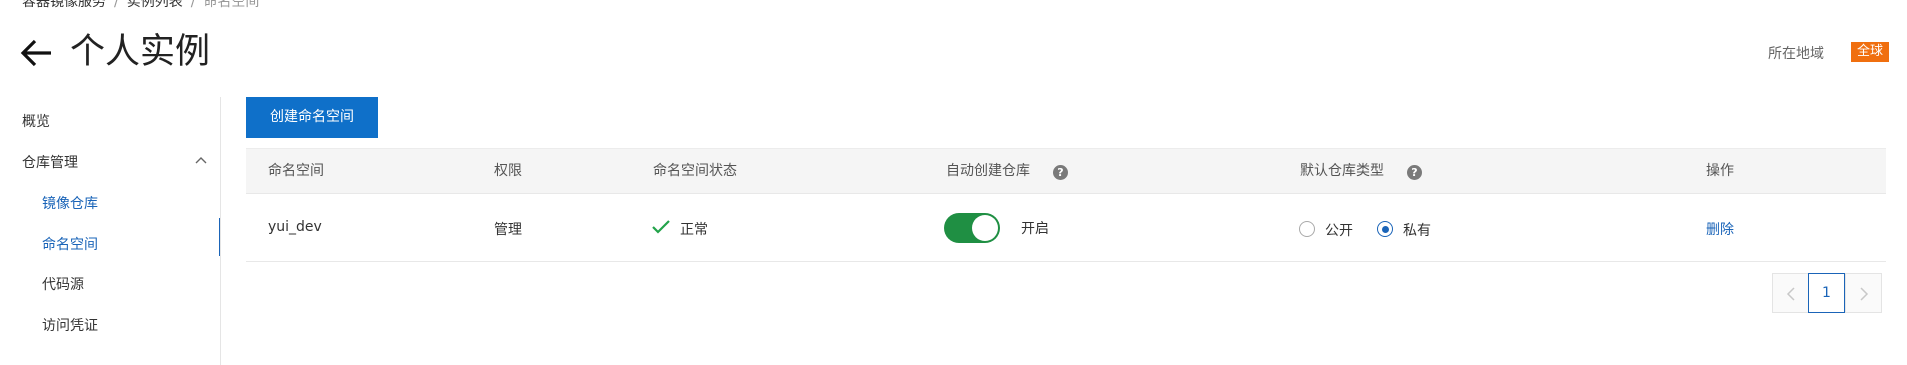 This screenshot has height=365, width=1907. I want to click on arrow-left-icon, so click(37, 53).